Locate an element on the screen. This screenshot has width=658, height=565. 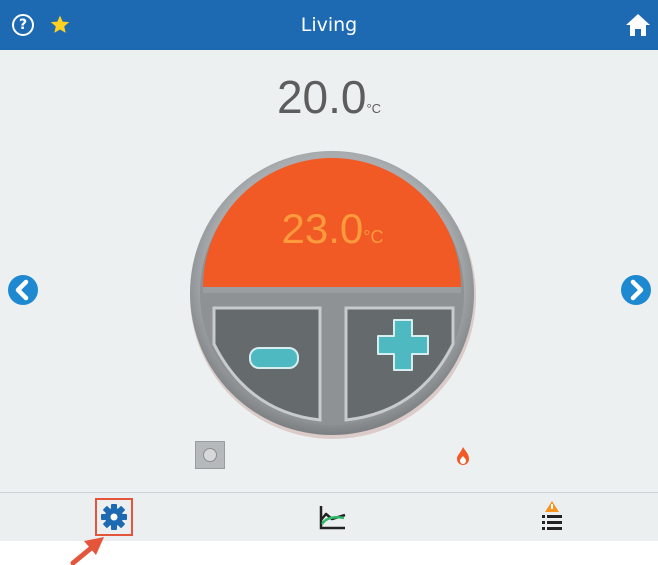
current-temperature-unit: °C is located at coordinates (374, 108).